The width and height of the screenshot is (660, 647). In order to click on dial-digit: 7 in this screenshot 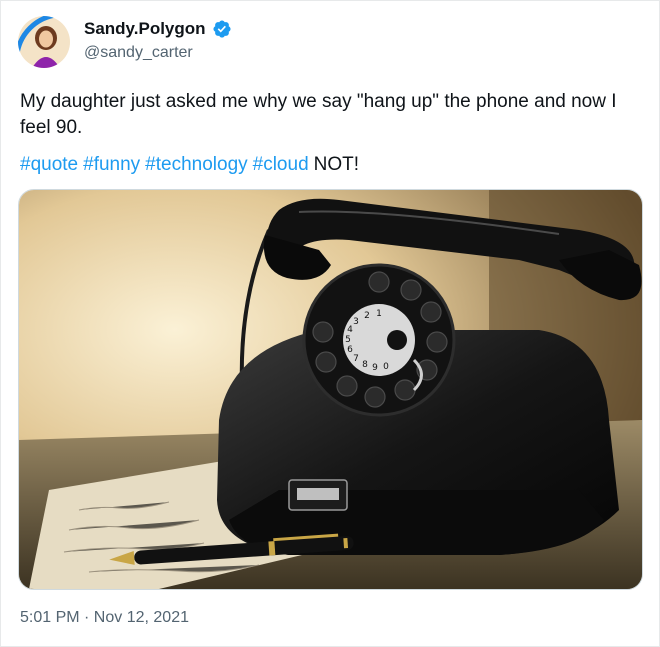, I will do `click(356, 359)`.